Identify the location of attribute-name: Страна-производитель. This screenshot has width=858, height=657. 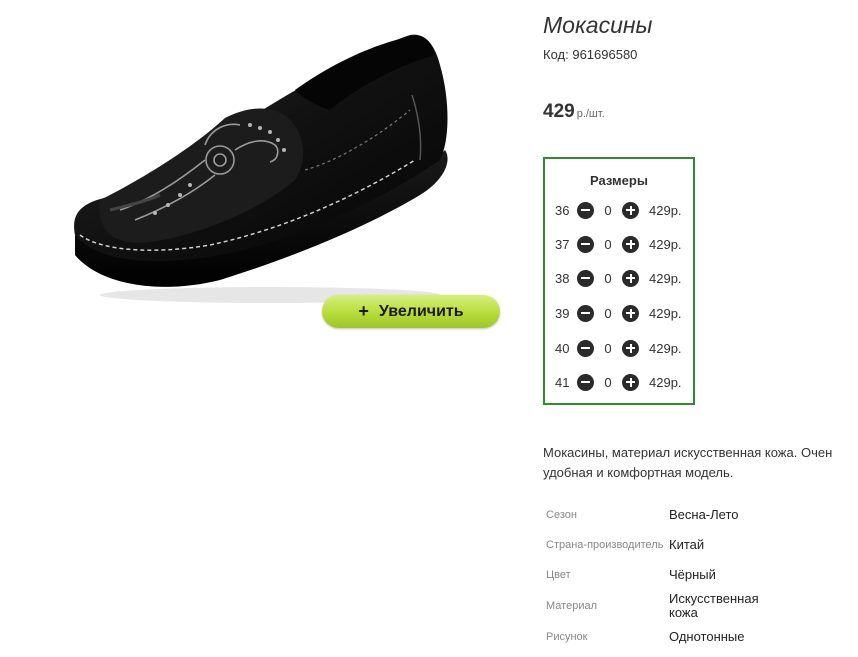
(605, 545).